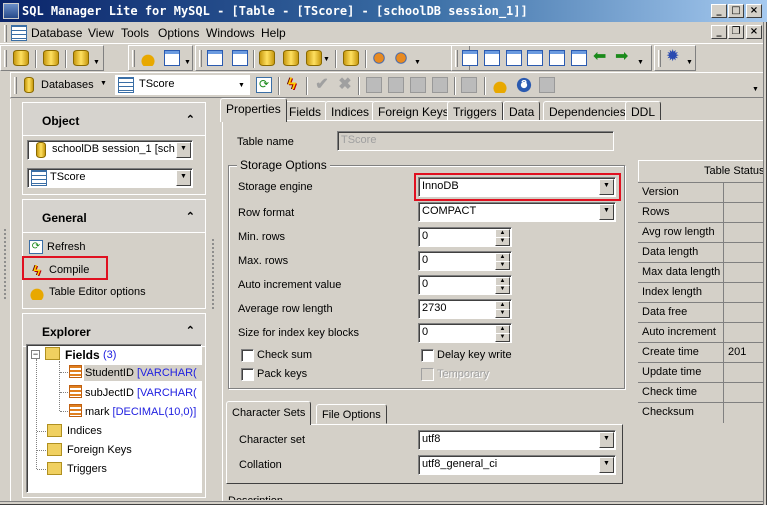 The height and width of the screenshot is (505, 767). Describe the element at coordinates (517, 212) in the screenshot. I see `row-format-combo: COMPACT ▼` at that location.